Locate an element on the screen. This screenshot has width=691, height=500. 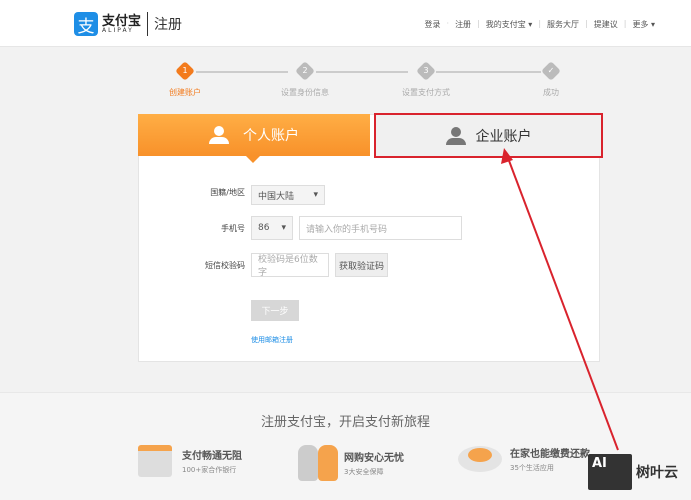
watermark-logo-icon: AI is located at coordinates (610, 472).